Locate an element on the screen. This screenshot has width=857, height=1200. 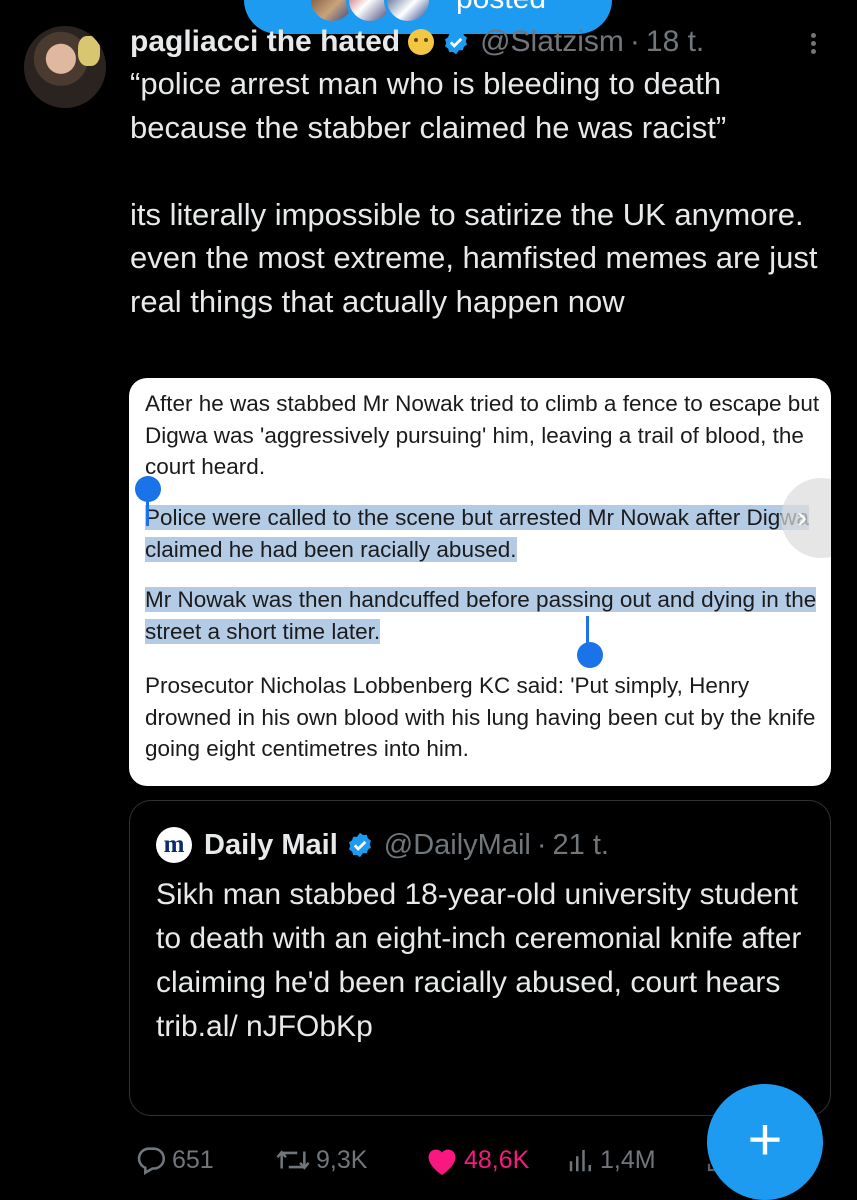
repost-count: 9,3K is located at coordinates (342, 1159).